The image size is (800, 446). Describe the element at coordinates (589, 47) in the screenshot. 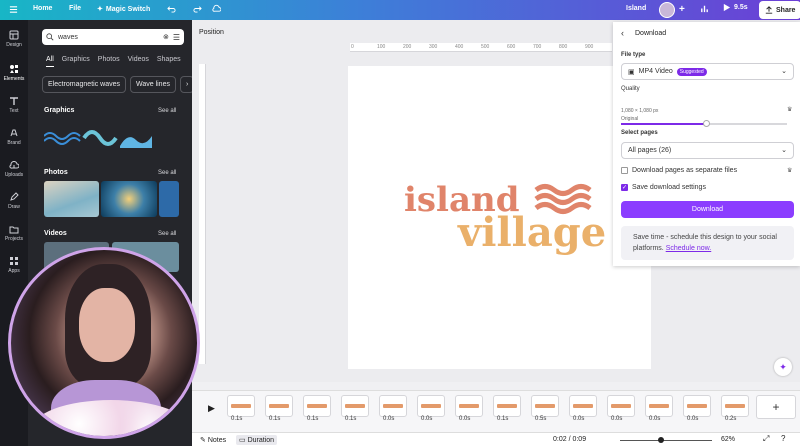

I see `ruler-tick: 900` at that location.